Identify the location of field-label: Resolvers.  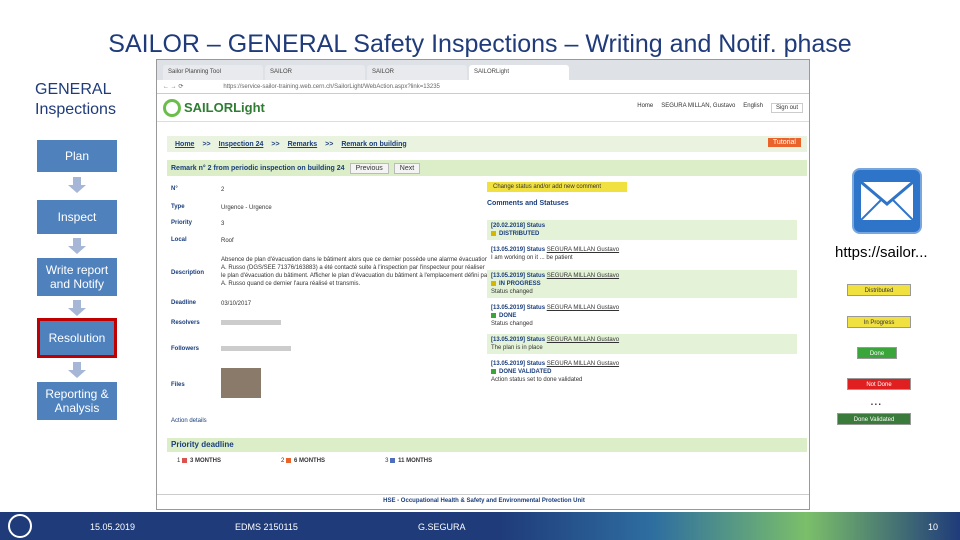
(185, 323).